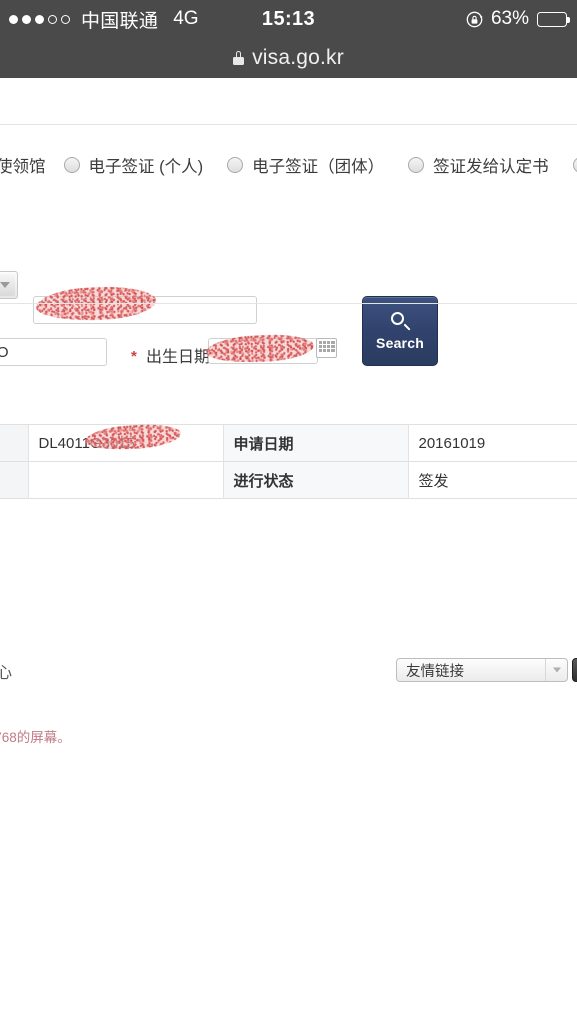 The image size is (577, 1024). What do you see at coordinates (186, 18) in the screenshot?
I see `network-type-label: 4G` at bounding box center [186, 18].